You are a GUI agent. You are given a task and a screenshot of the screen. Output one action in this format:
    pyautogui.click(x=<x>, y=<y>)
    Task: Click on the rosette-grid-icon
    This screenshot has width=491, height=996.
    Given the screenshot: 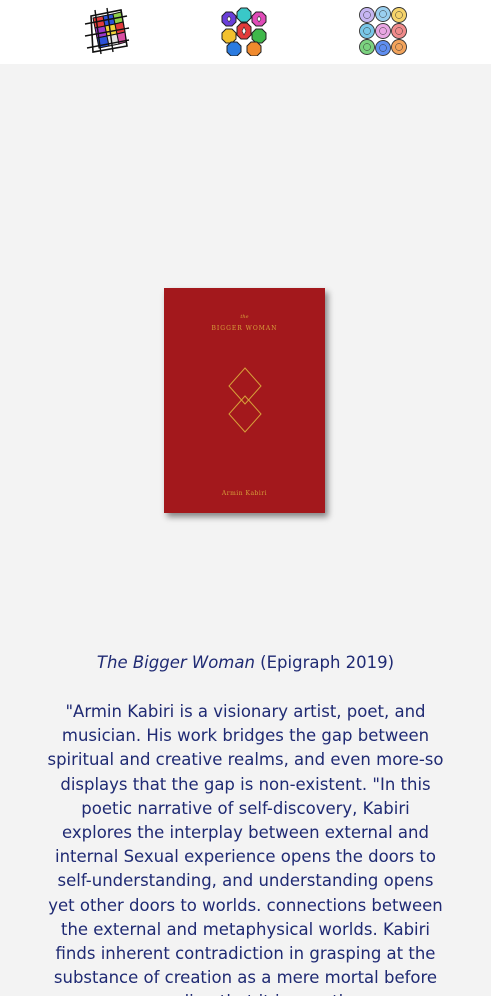 What is the action you would take?
    pyautogui.click(x=383, y=31)
    